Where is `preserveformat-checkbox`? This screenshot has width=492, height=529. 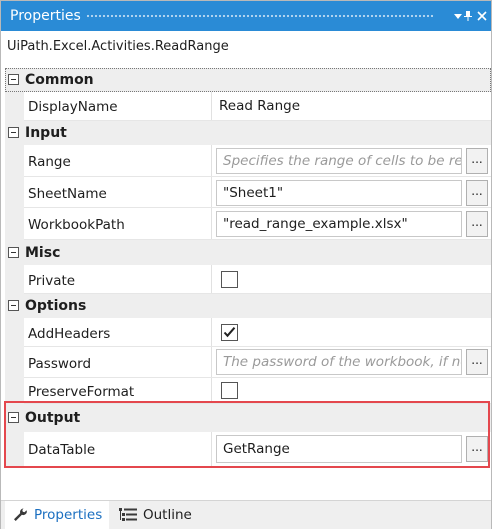 preserveformat-checkbox is located at coordinates (229, 390).